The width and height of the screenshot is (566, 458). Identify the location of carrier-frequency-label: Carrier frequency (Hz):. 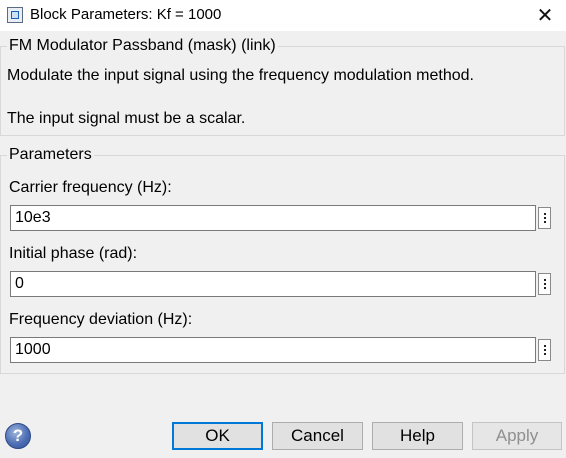
(90, 187).